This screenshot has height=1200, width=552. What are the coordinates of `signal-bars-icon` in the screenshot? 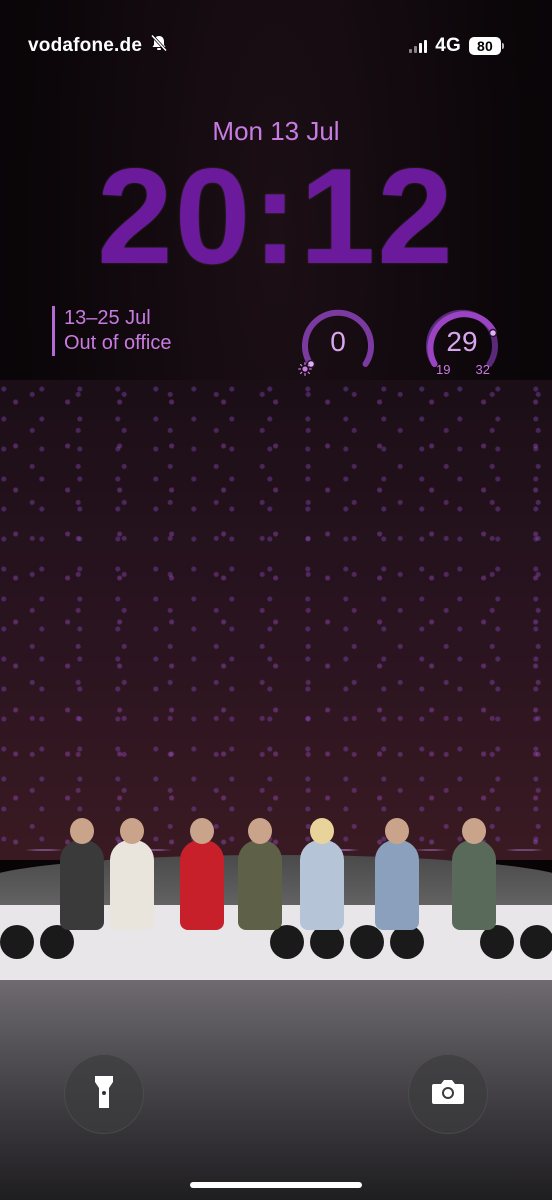 It's located at (418, 46).